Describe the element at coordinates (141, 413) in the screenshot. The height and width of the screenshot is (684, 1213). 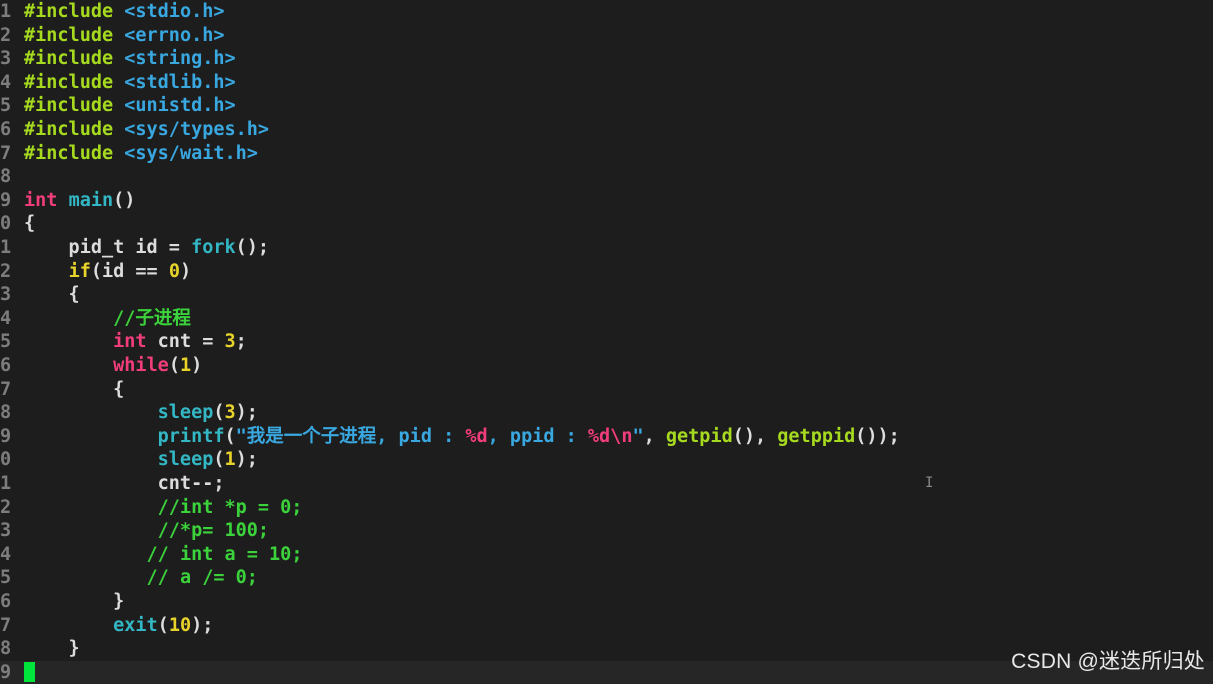
I see `code-text: sleep(3);` at that location.